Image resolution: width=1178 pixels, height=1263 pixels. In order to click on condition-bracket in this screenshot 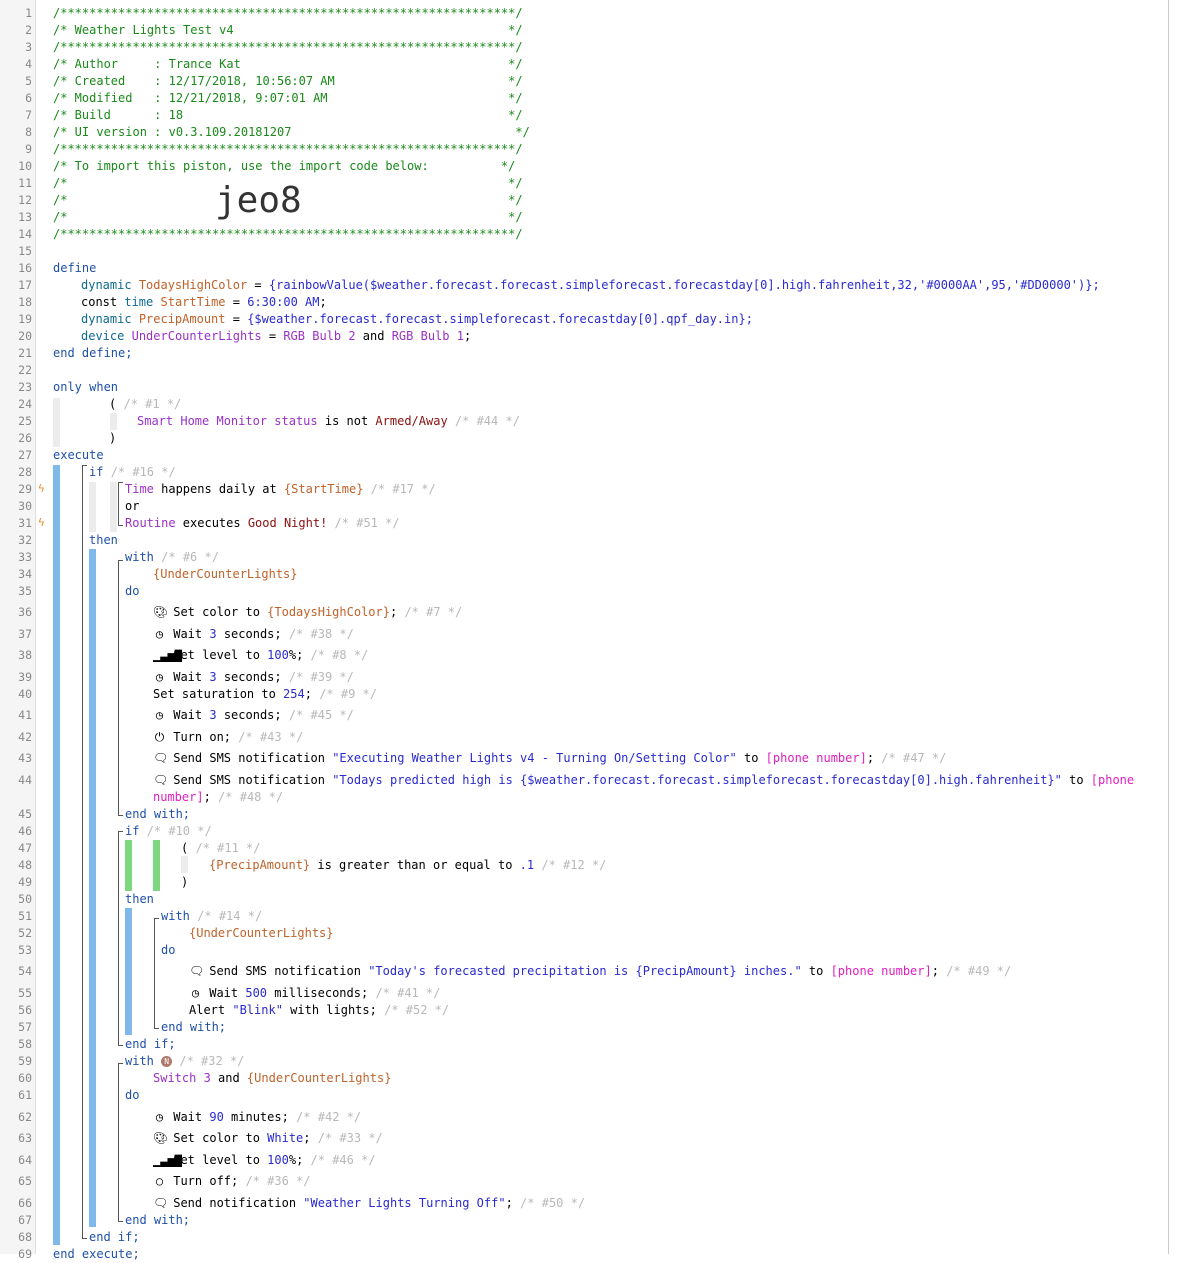, I will do `click(120, 504)`.